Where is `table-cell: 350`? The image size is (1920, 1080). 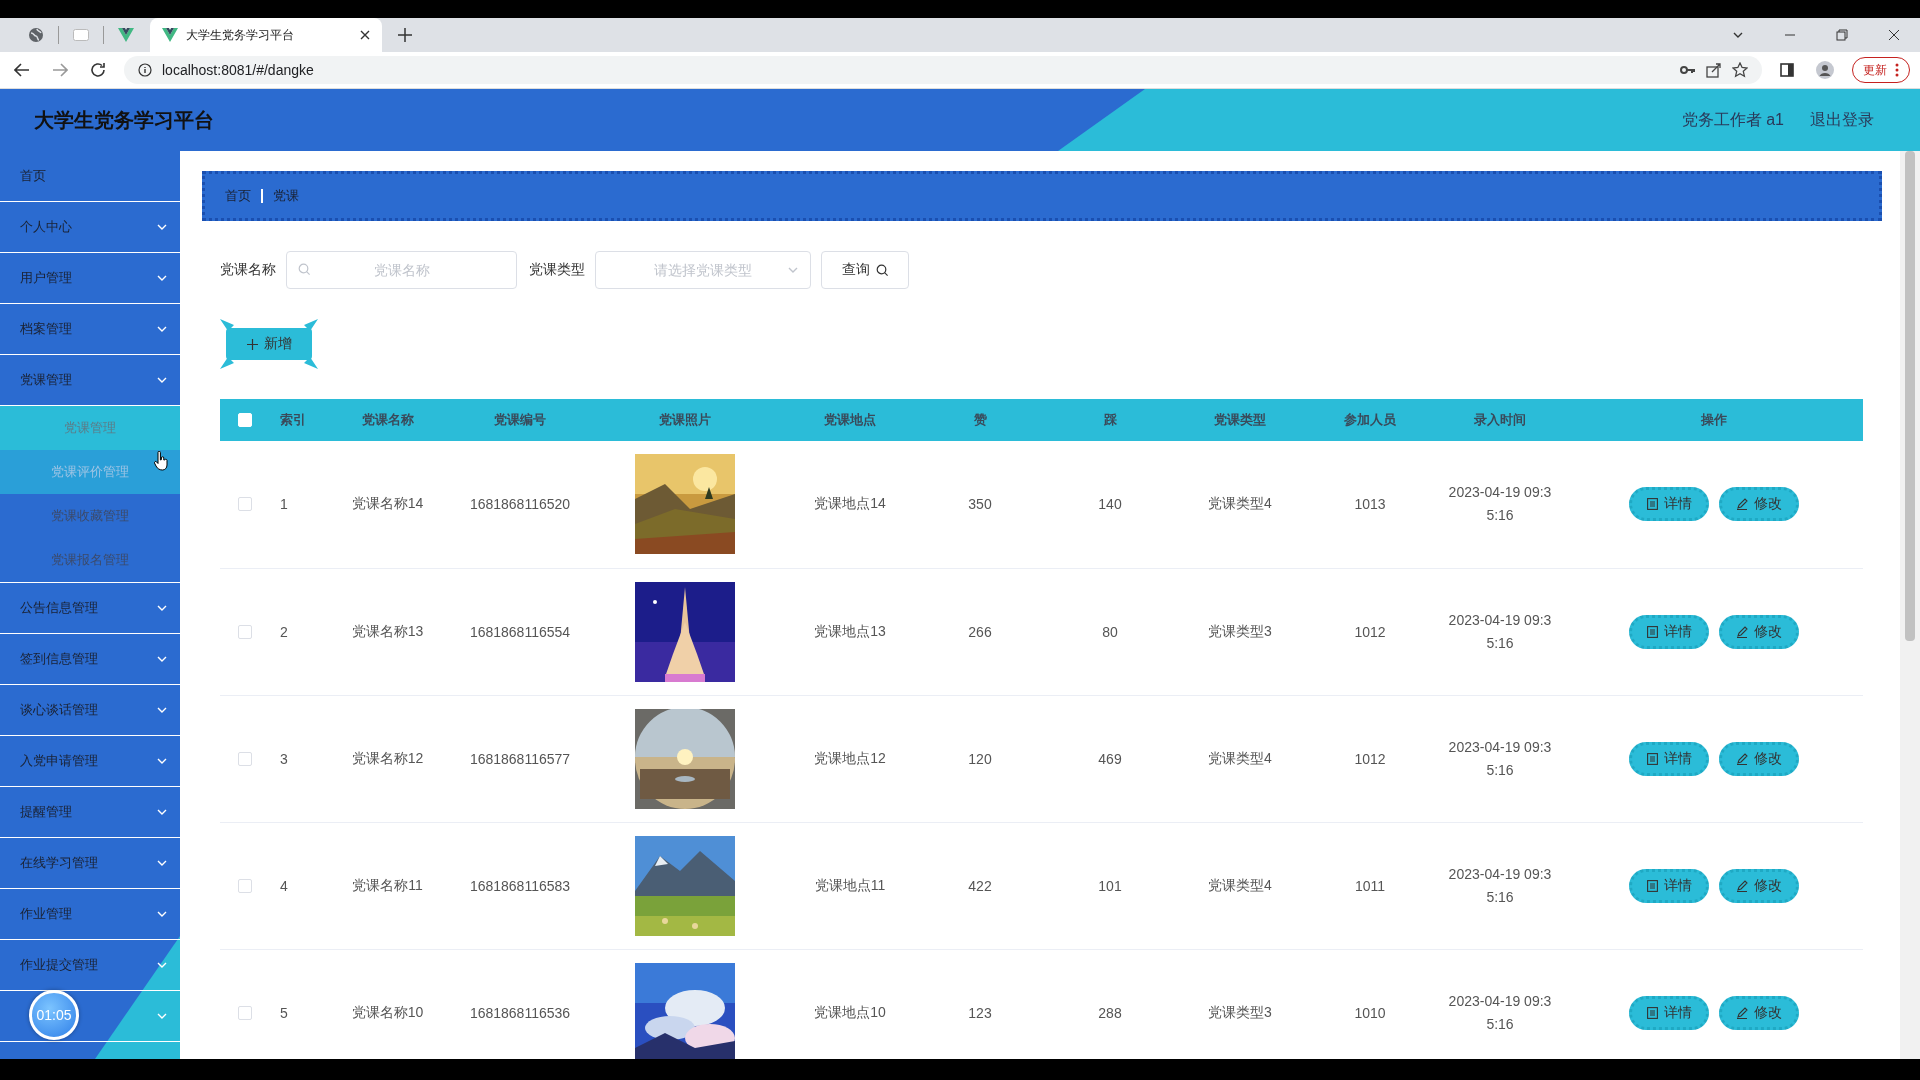 table-cell: 350 is located at coordinates (980, 504).